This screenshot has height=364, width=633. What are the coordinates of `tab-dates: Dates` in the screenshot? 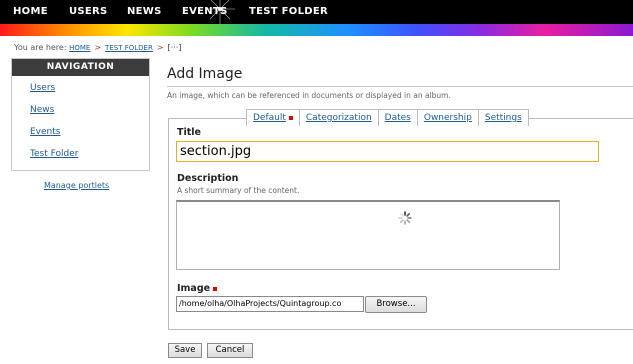 It's located at (398, 118).